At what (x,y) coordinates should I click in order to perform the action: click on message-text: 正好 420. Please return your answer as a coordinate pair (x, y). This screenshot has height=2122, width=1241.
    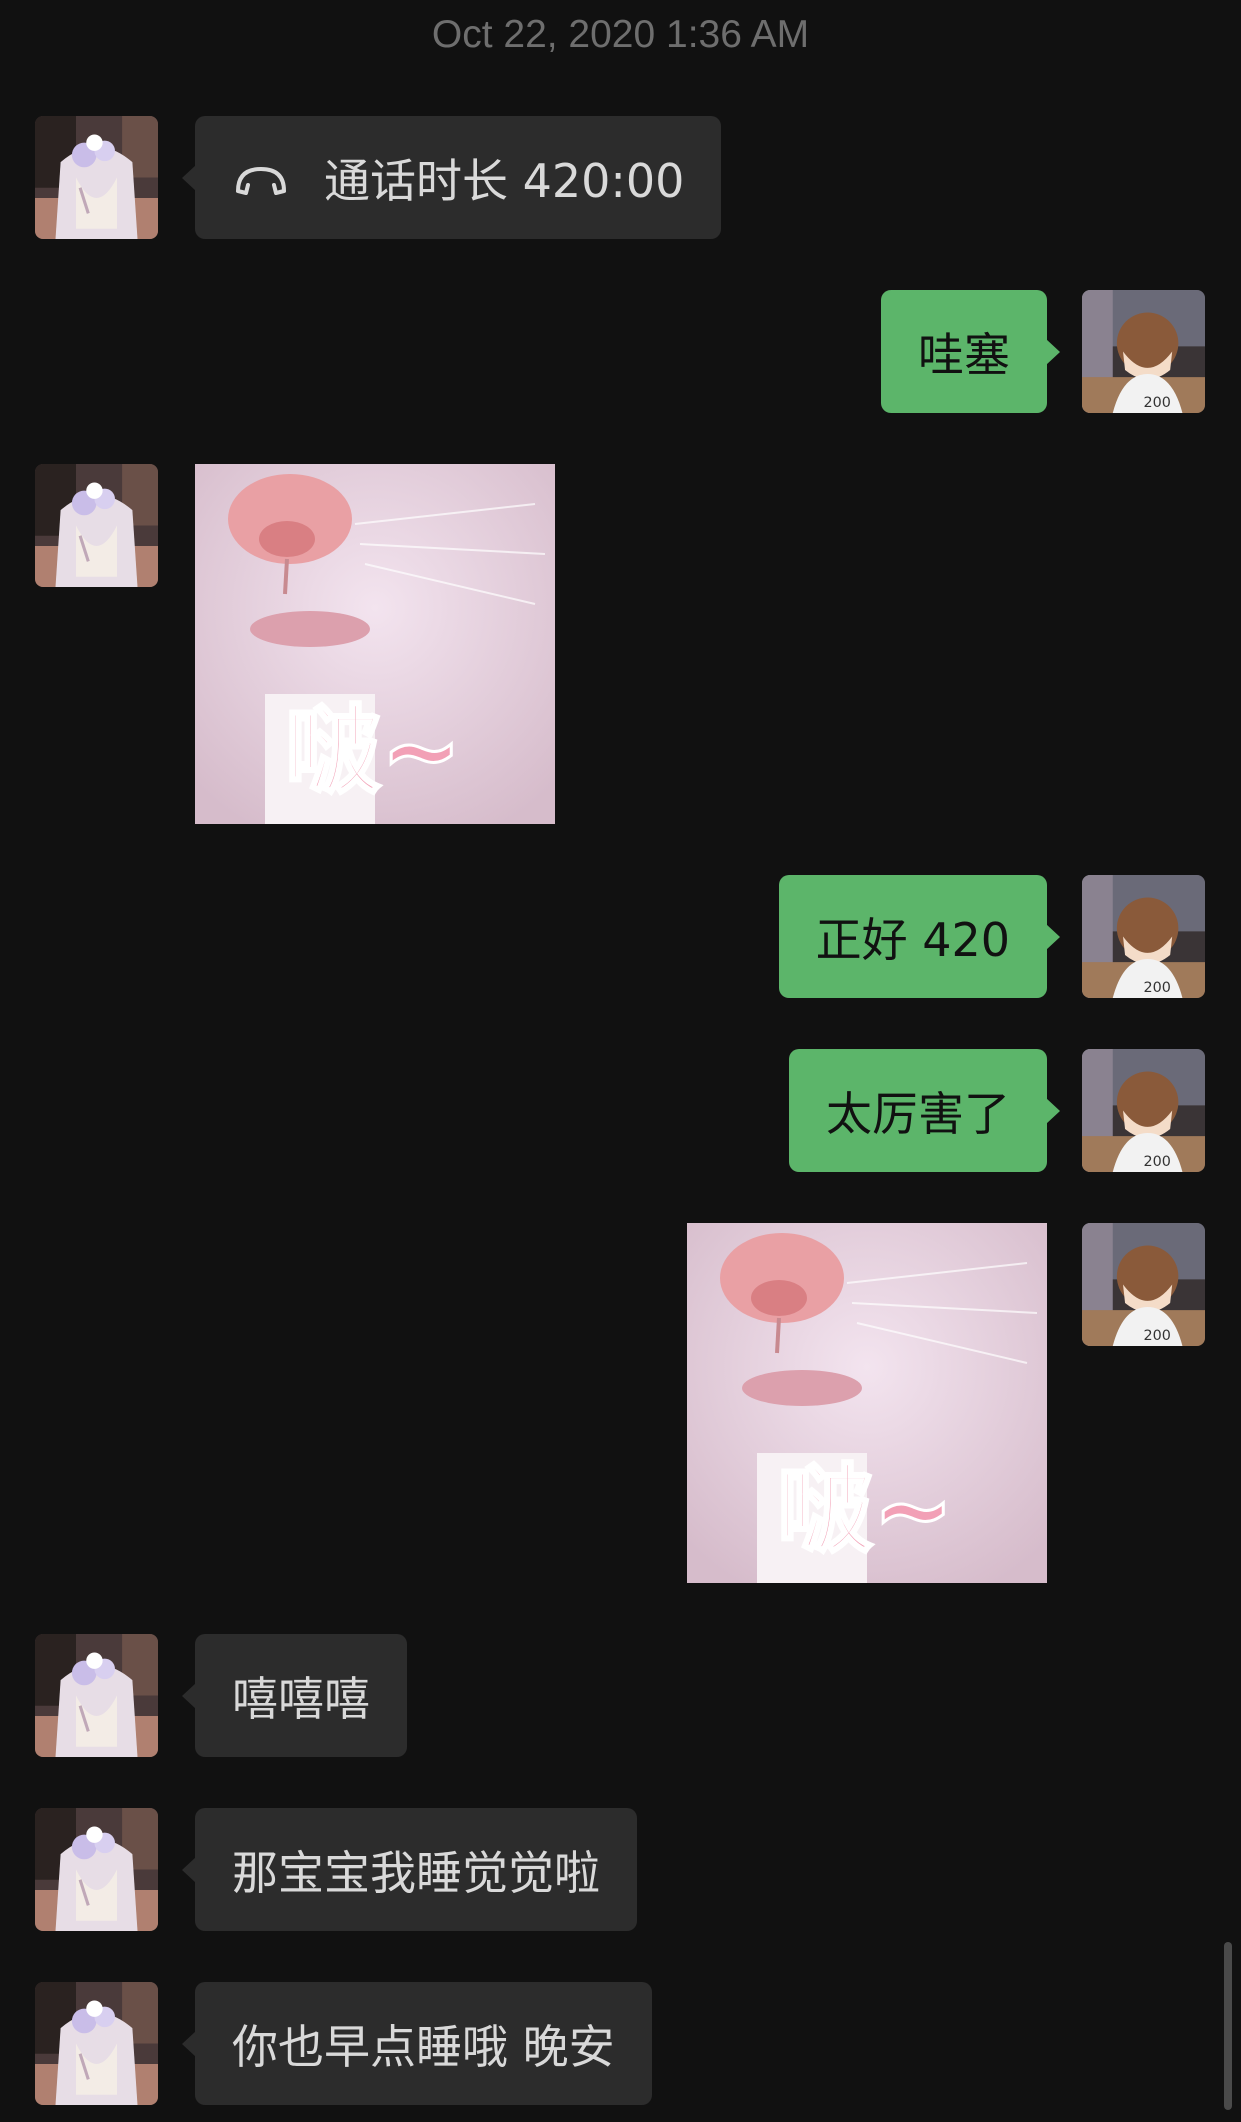
    Looking at the image, I should click on (912, 939).